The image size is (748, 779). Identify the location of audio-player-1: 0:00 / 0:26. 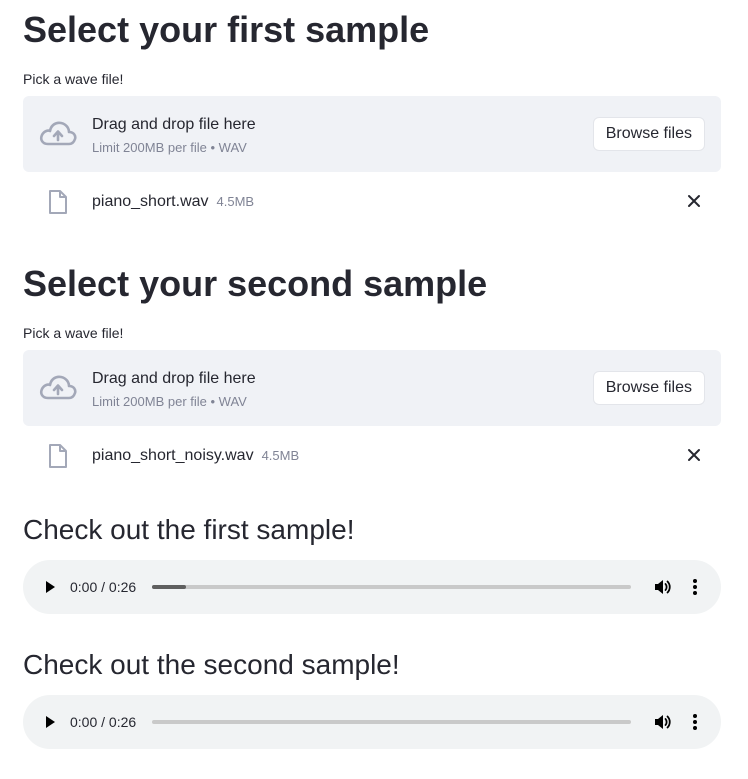
(372, 587).